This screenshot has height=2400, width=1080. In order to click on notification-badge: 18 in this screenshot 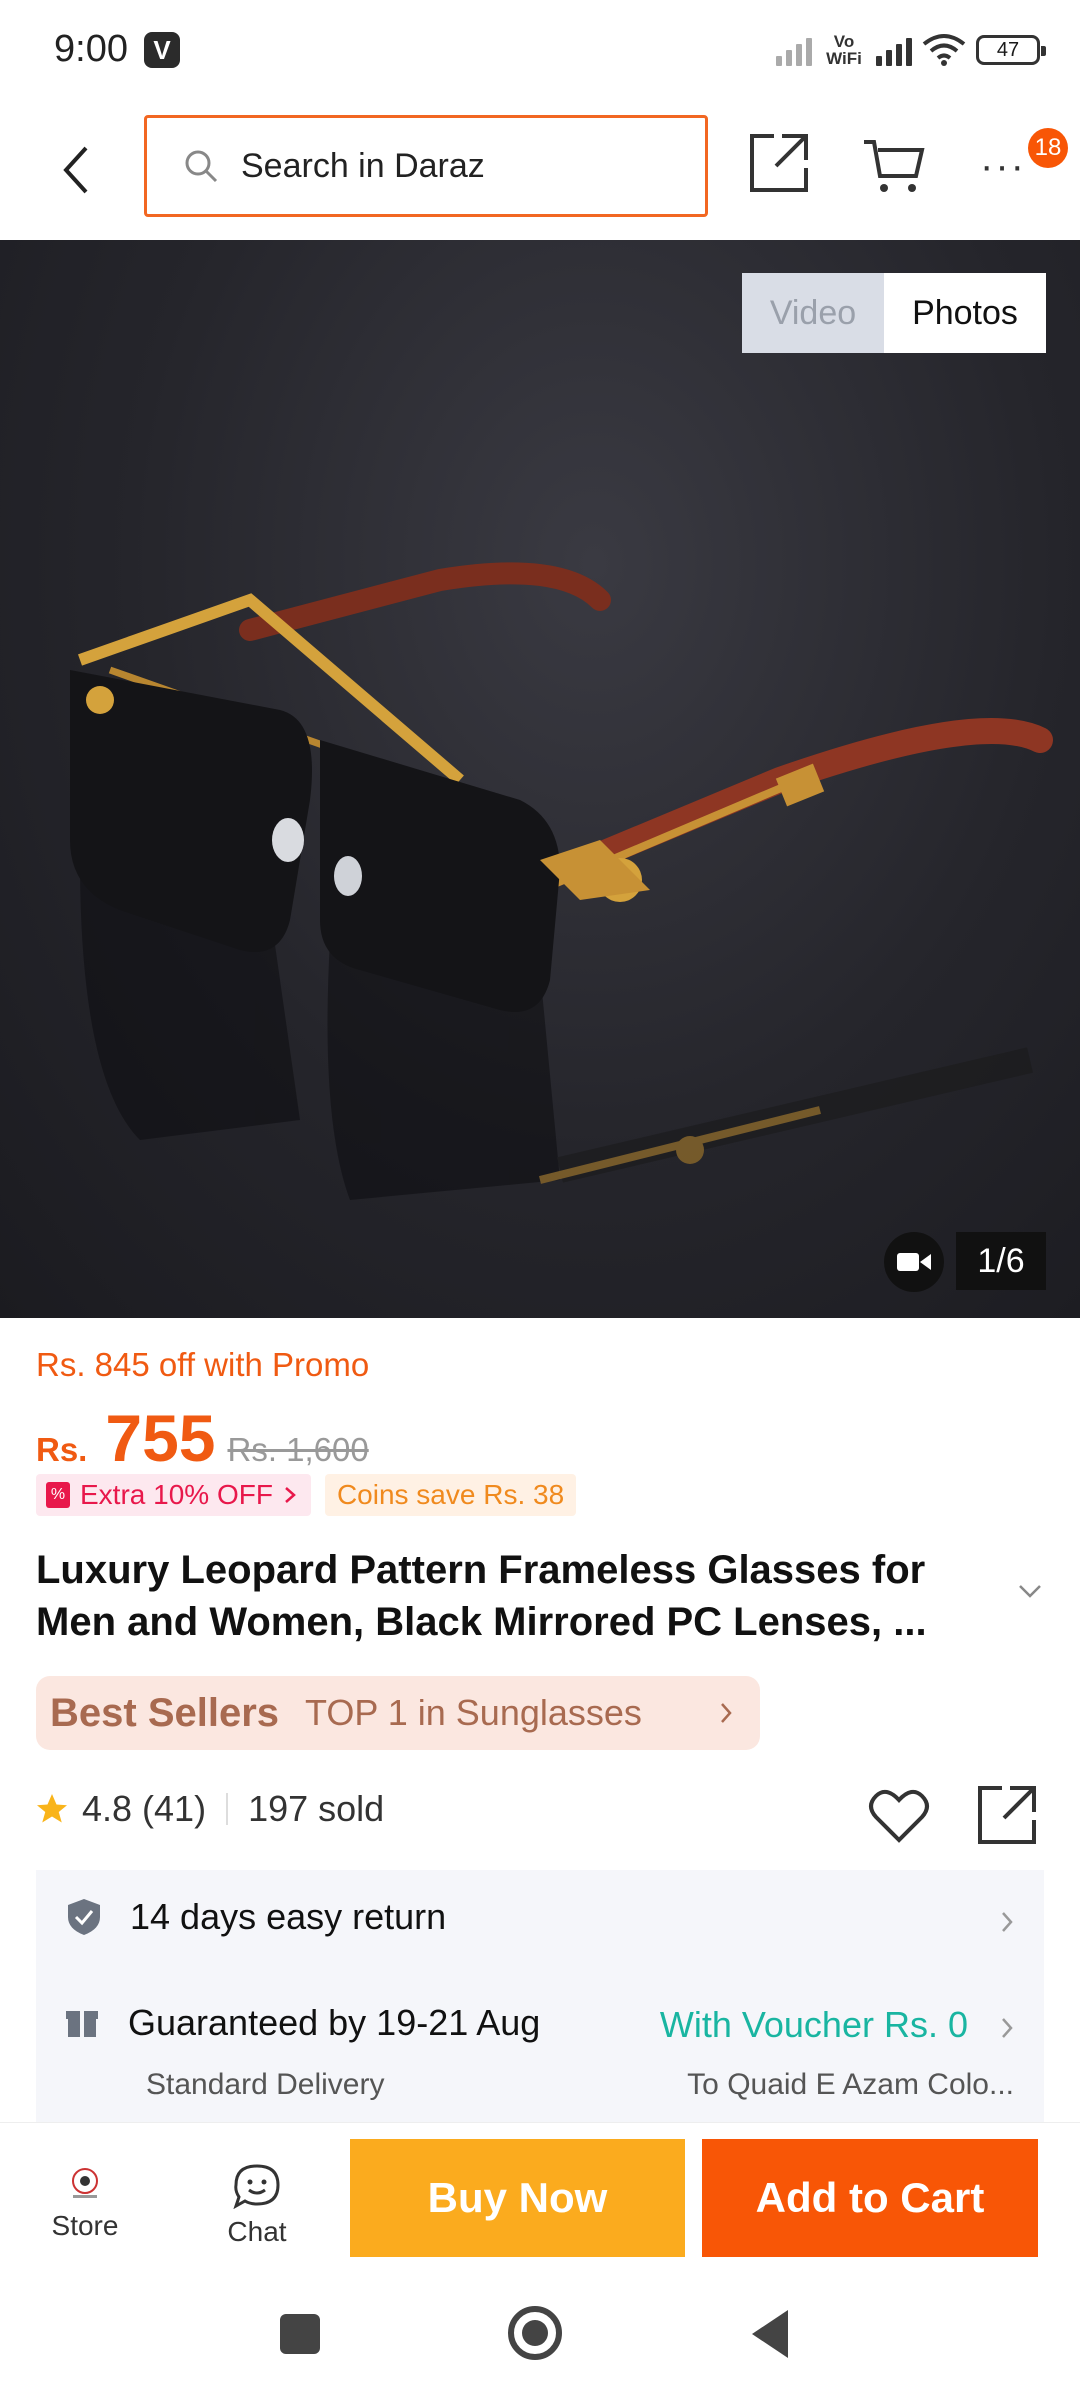, I will do `click(1048, 148)`.